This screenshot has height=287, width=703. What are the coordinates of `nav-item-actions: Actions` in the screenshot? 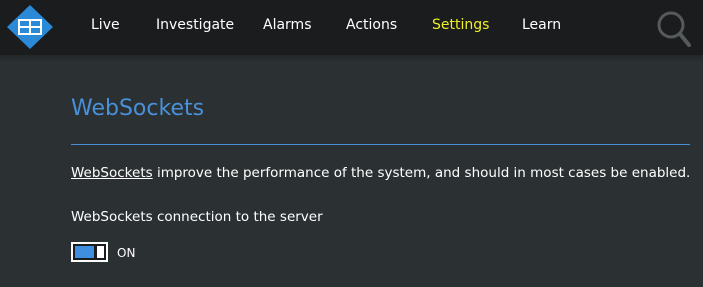 It's located at (371, 25).